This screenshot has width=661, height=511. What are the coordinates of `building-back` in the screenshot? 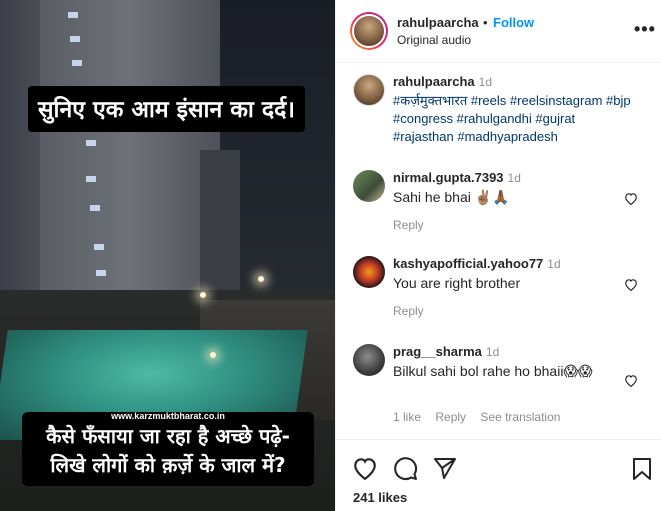 It's located at (220, 225).